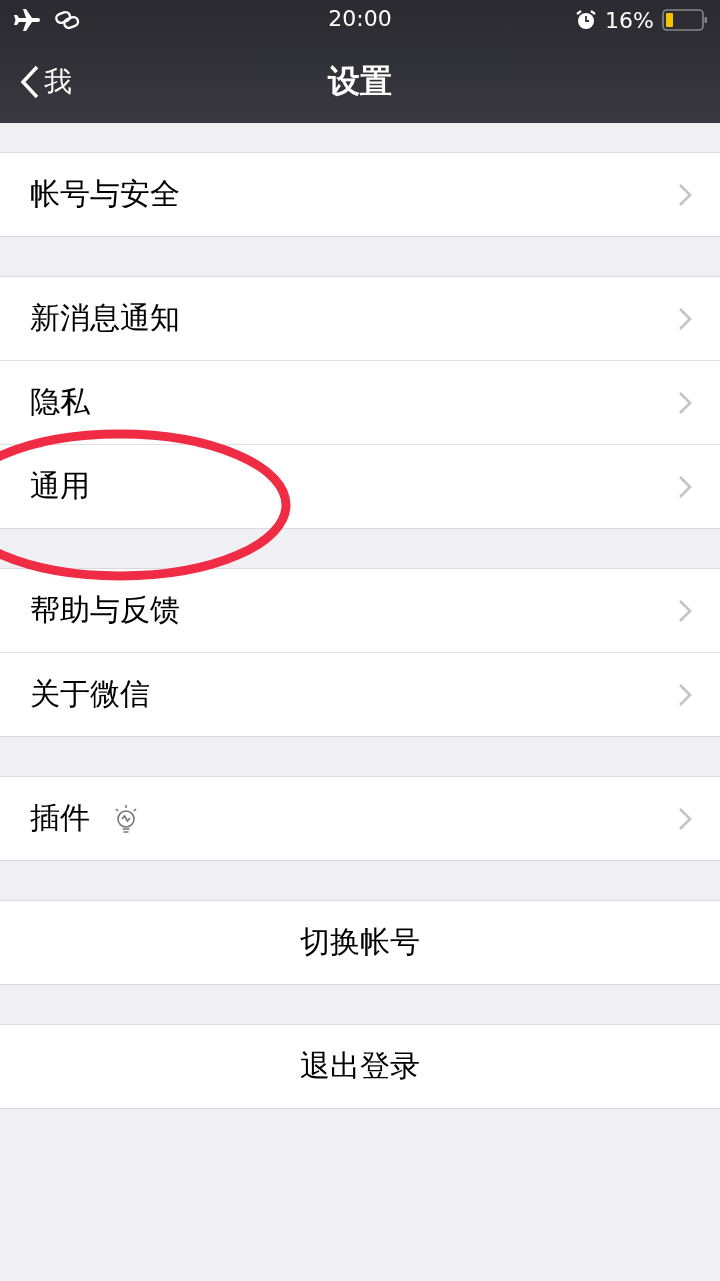 This screenshot has width=720, height=1281. Describe the element at coordinates (105, 610) in the screenshot. I see `row-label: 帮助与反馈` at that location.